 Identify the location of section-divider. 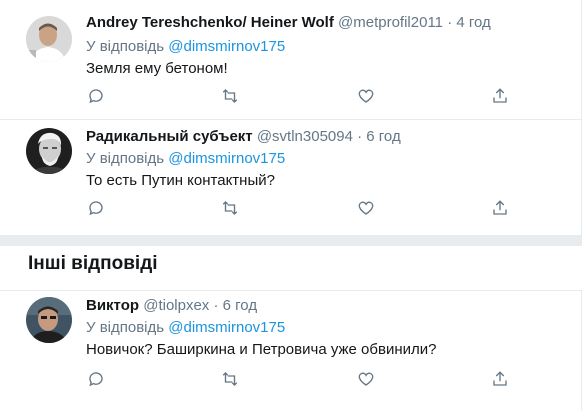
(291, 241).